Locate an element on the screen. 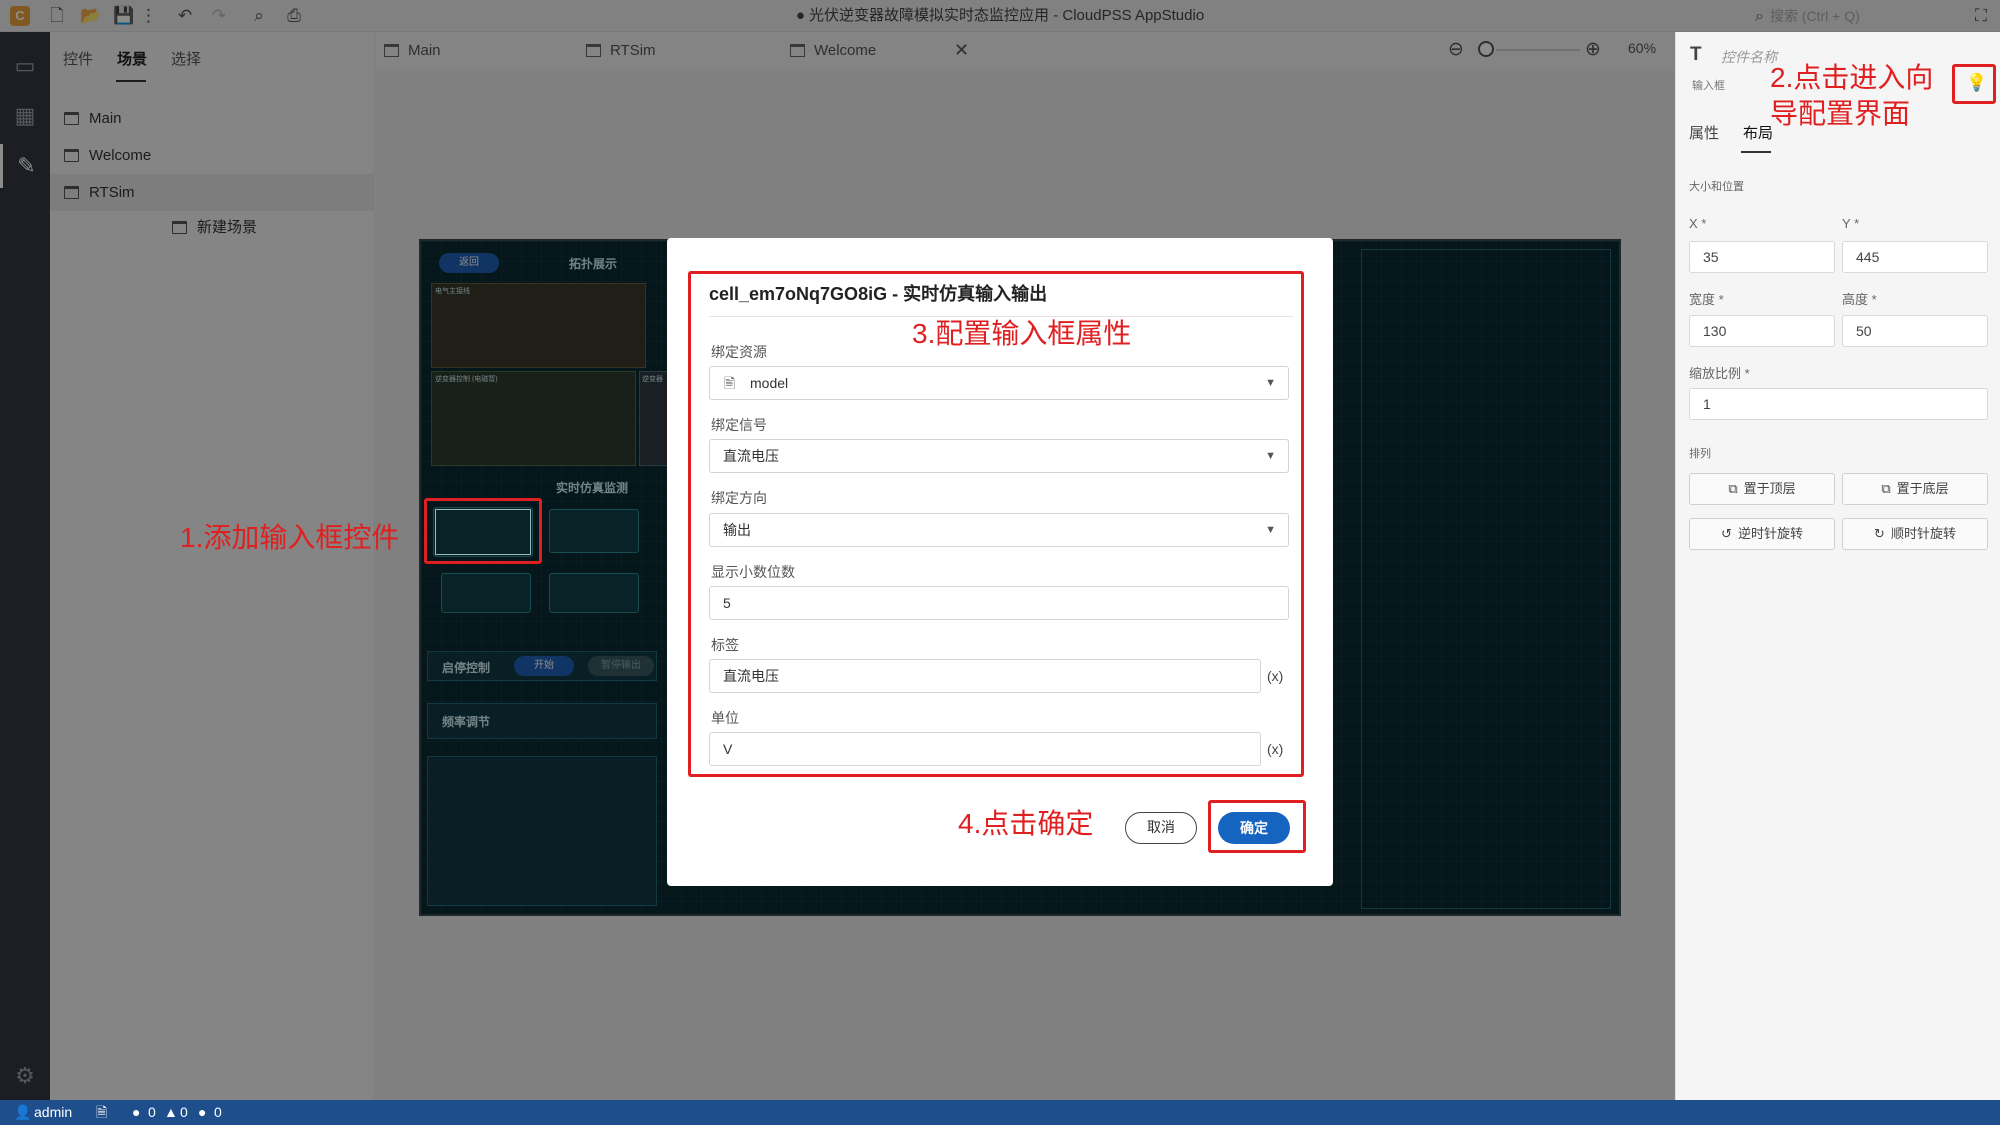 This screenshot has height=1125, width=2000. error-icon: ● is located at coordinates (136, 1112).